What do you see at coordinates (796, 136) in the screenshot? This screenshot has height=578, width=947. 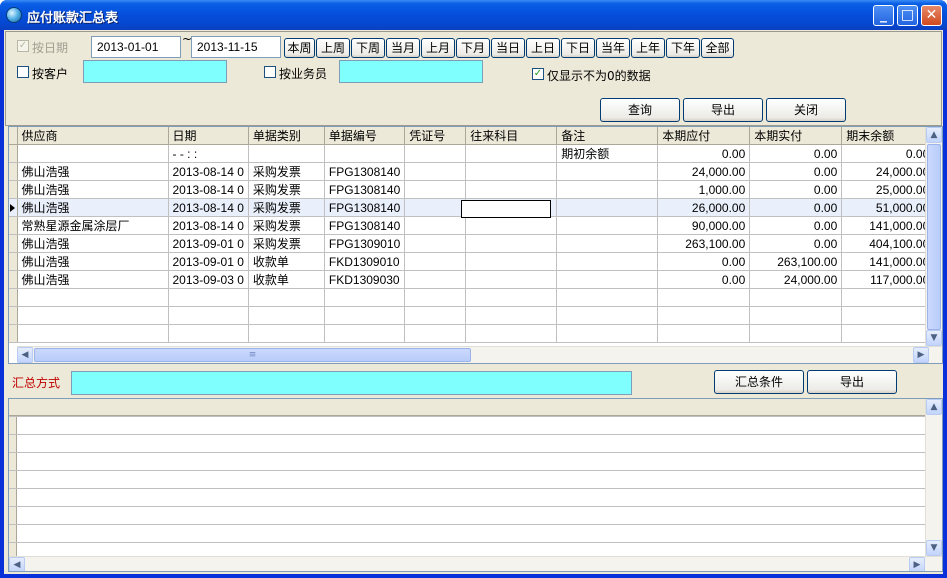 I see `column-header: 本期实付` at bounding box center [796, 136].